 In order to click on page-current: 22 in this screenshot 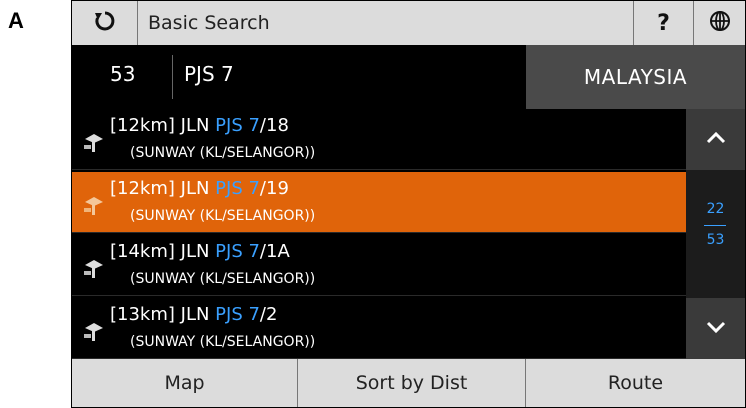, I will do `click(715, 209)`.